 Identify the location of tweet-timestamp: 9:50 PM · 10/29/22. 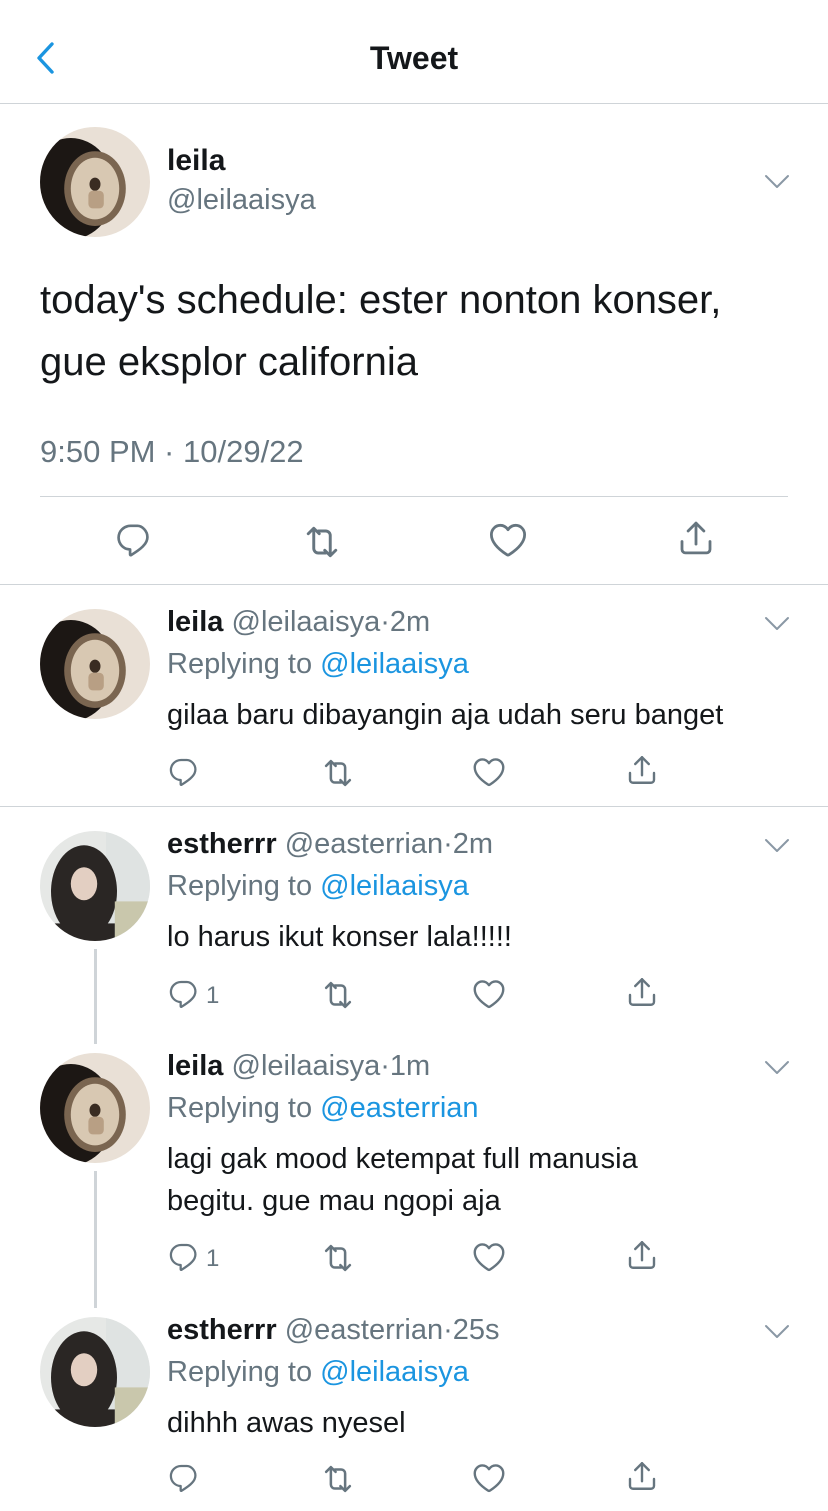
(172, 452).